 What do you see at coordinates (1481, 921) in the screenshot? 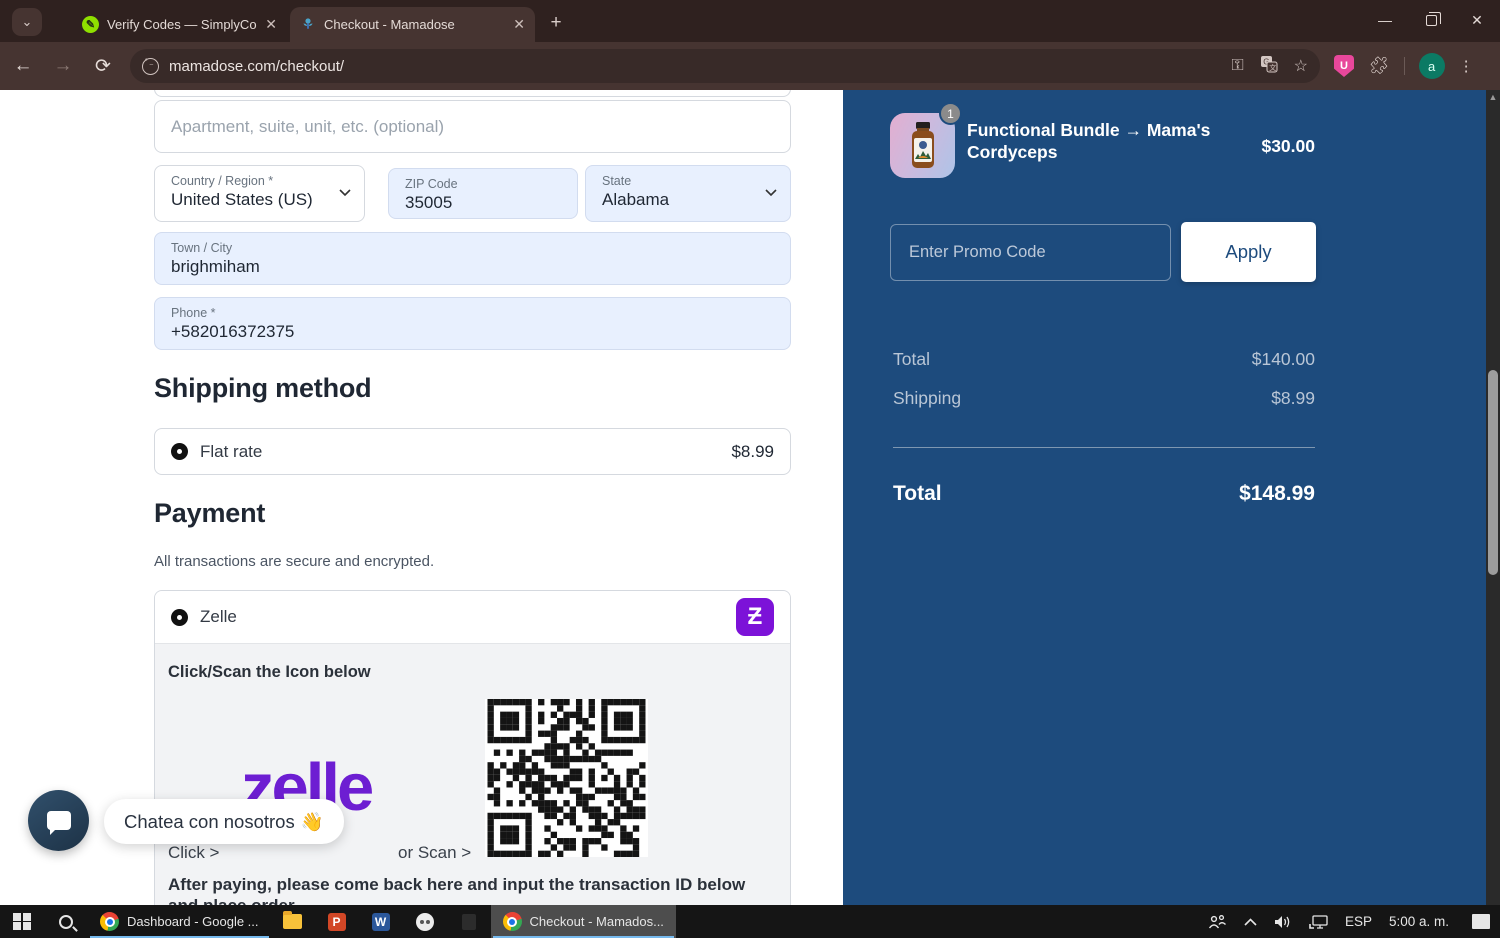
I see `action-center-icon` at bounding box center [1481, 921].